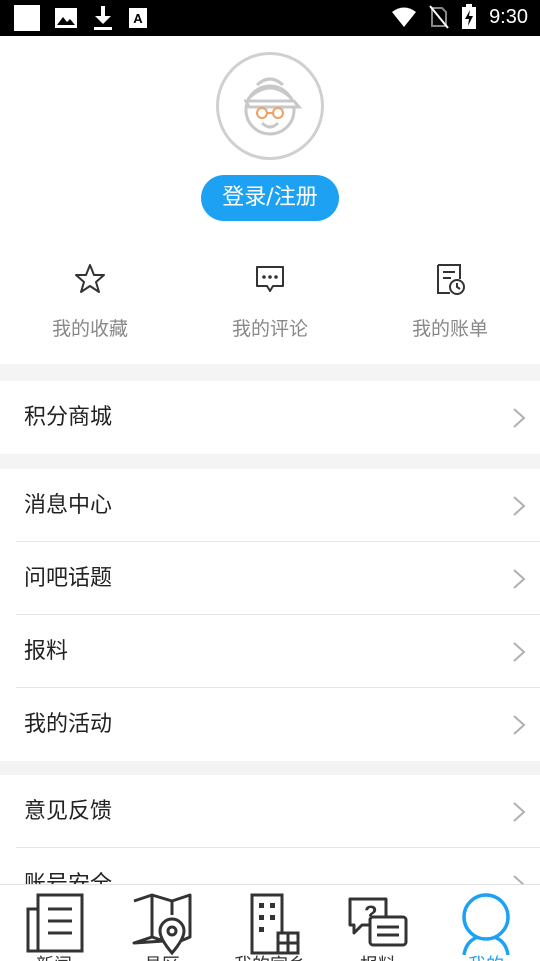 The height and width of the screenshot is (961, 540). Describe the element at coordinates (270, 724) in the screenshot. I see `menu-item-my-activities: 我的活动` at that location.